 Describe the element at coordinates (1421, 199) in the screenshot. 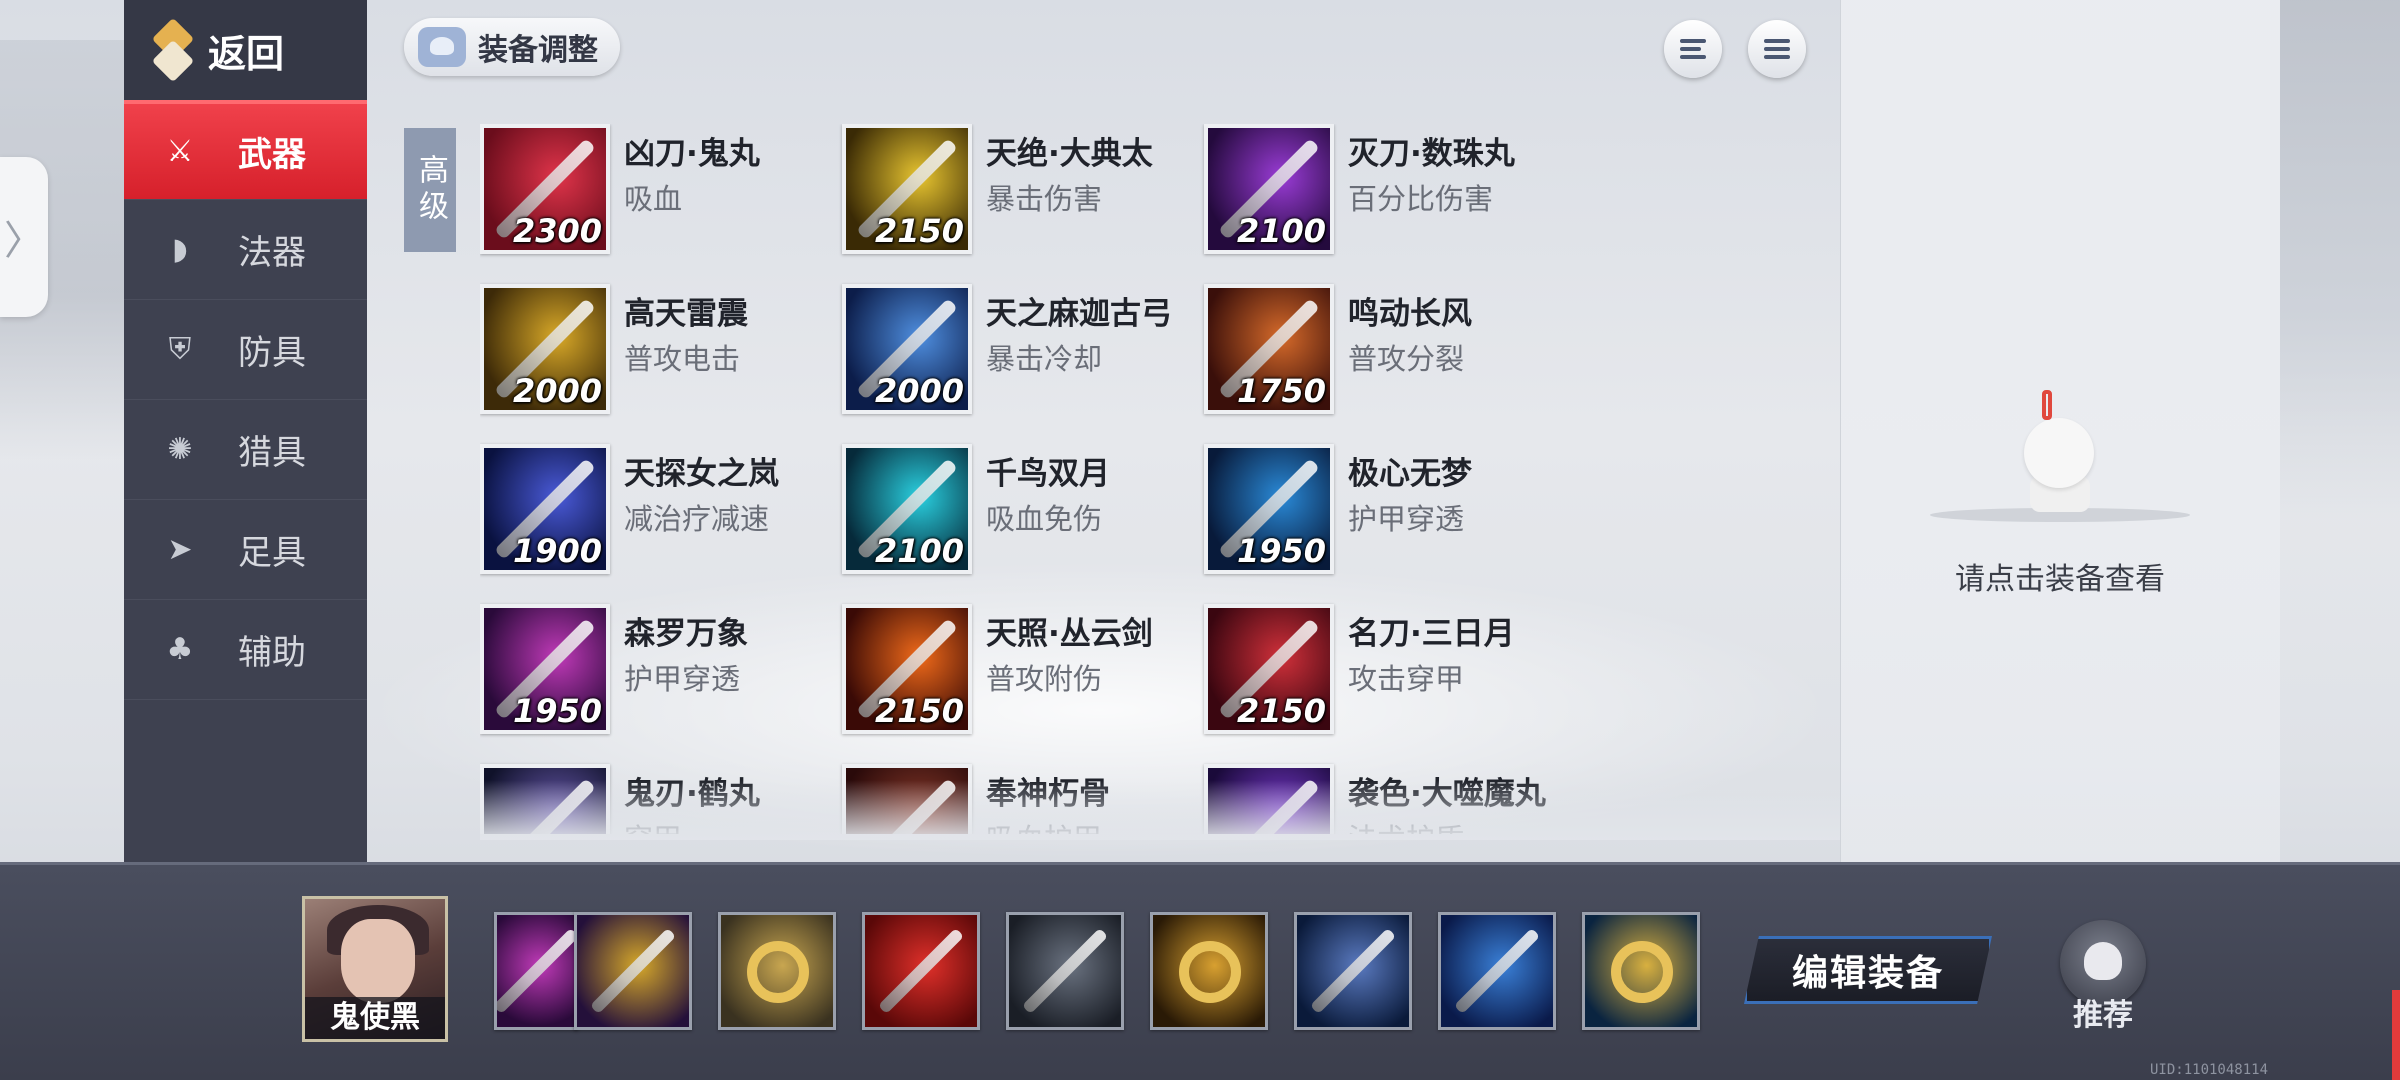

I see `equipment-effect: 百分比伤害` at that location.